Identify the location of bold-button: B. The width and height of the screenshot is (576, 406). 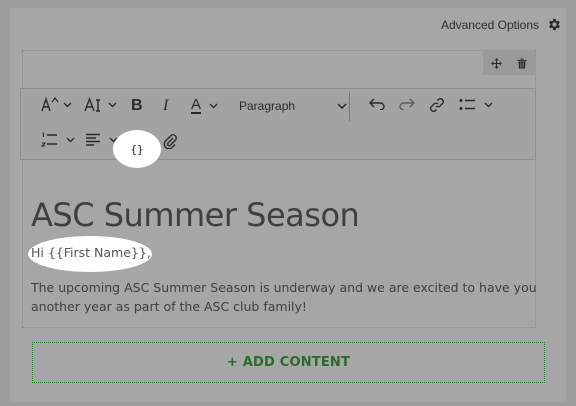
(137, 106).